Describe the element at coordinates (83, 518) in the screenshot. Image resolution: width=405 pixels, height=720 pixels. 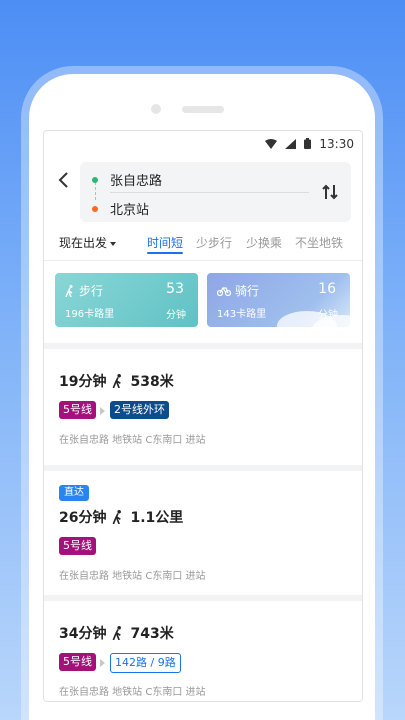
I see `plan-duration: 26分钟` at that location.